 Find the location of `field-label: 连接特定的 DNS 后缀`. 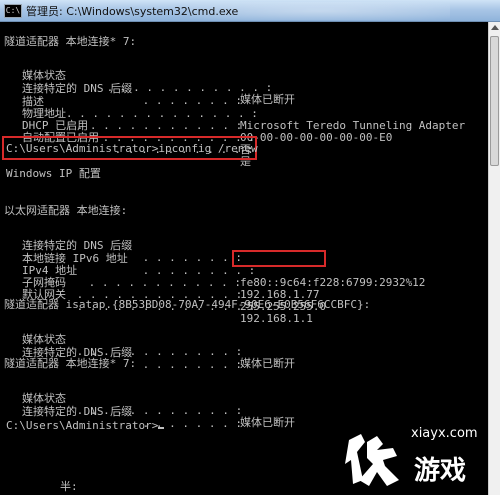

field-label: 连接特定的 DNS 后缀 is located at coordinates (77, 411).